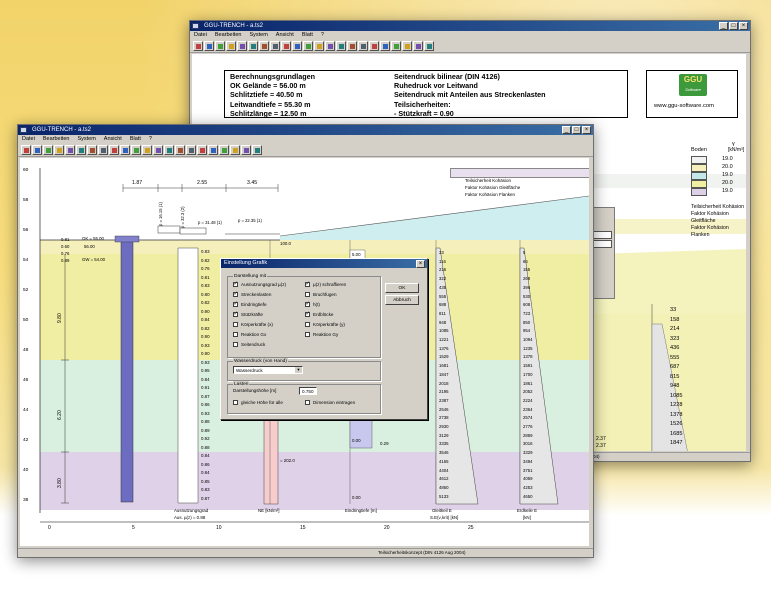  Describe the element at coordinates (252, 294) in the screenshot. I see `checkbox-left-1: Streckenlasten` at that location.